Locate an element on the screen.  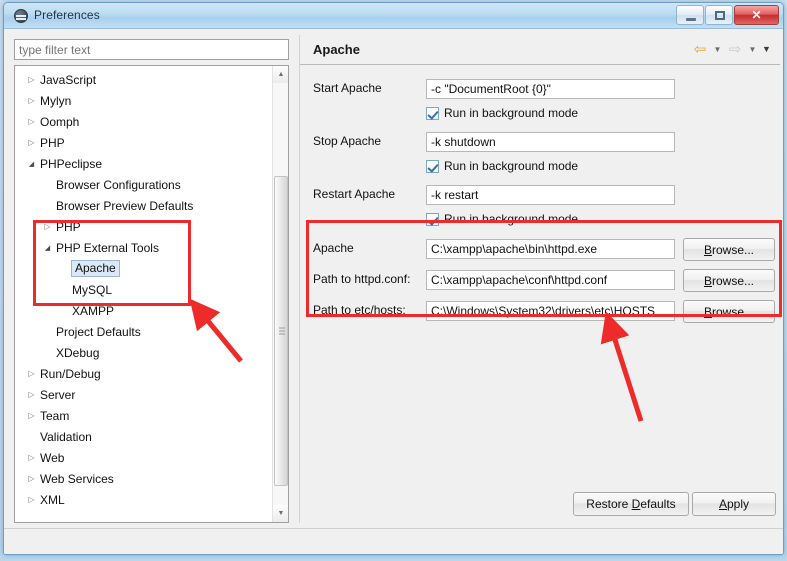
sidebar-item-label: XDebug is located at coordinates (78, 352).